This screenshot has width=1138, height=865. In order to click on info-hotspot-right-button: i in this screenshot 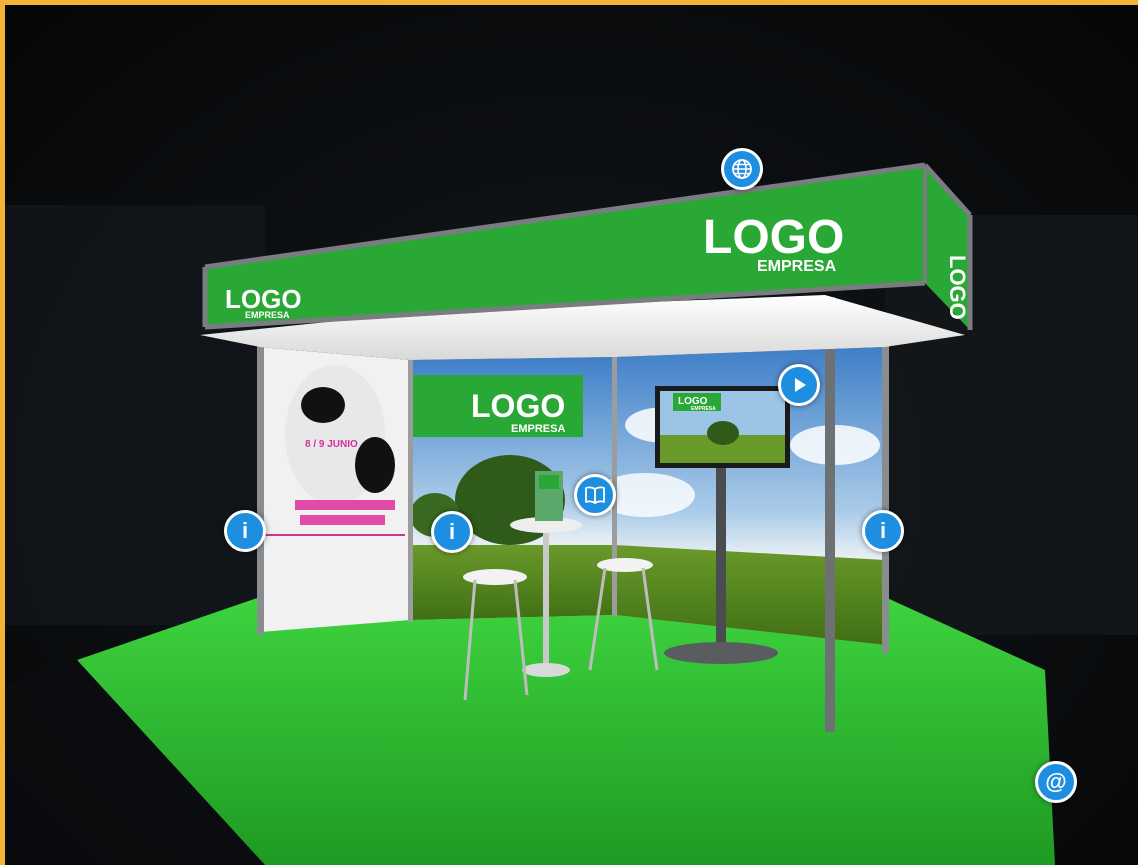, I will do `click(883, 531)`.